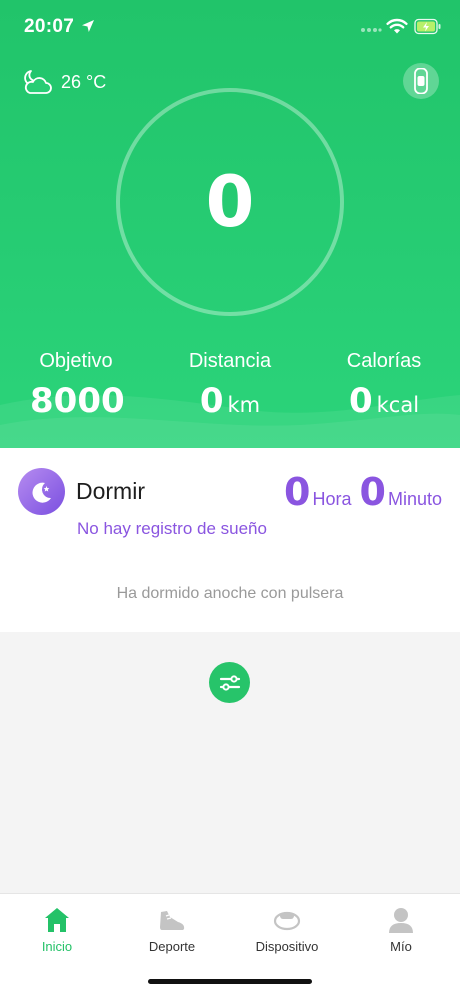 This screenshot has height=996, width=460. Describe the element at coordinates (84, 81) in the screenshot. I see `temperature: 26 °C` at that location.